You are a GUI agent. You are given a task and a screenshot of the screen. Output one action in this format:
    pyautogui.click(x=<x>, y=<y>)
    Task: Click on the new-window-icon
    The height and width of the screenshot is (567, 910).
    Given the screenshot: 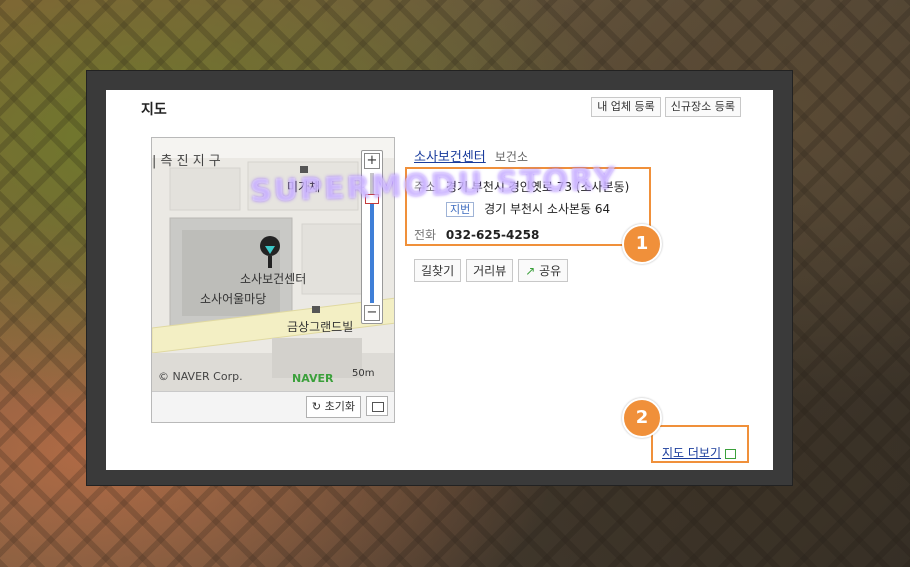 What is the action you would take?
    pyautogui.click(x=731, y=453)
    